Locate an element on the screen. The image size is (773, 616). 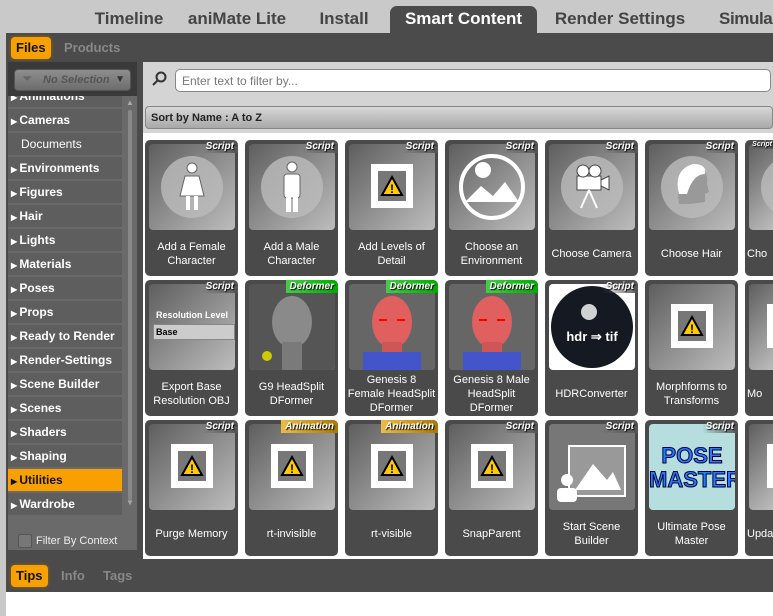
category-item: ▶ Wardrobe is located at coordinates (65, 504).